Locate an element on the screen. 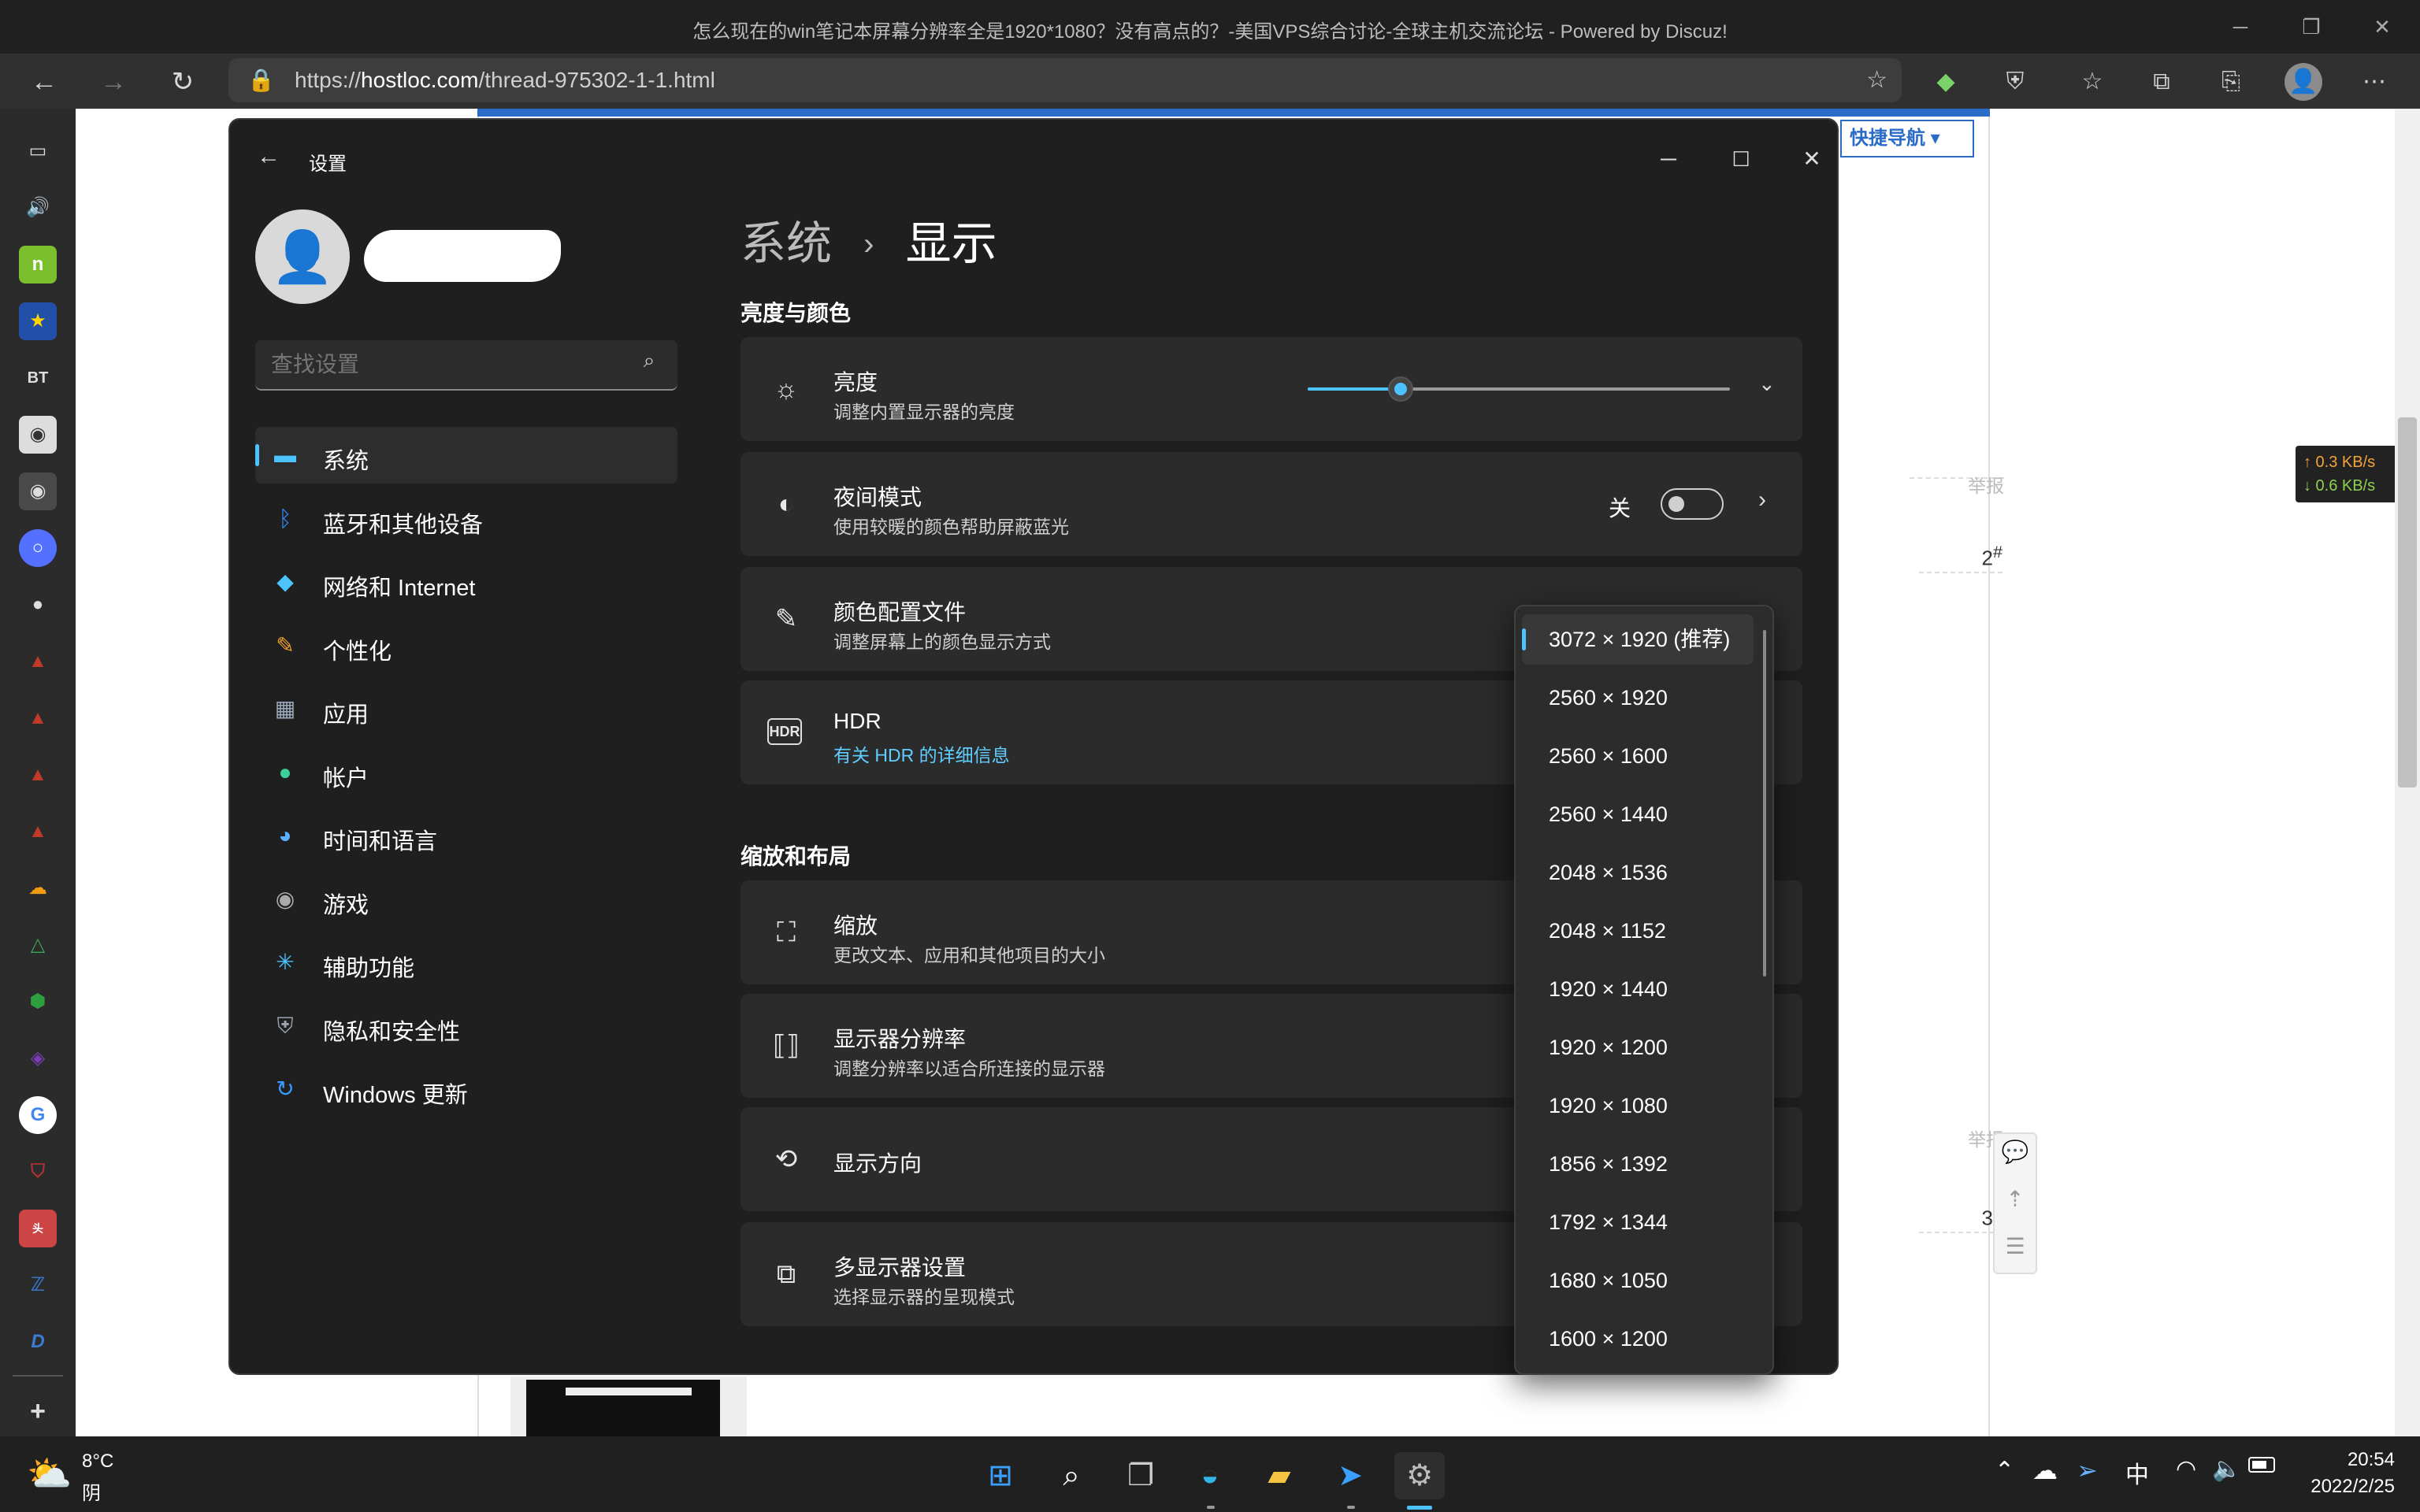 The image size is (2420, 1512). weather-condition: 阴 is located at coordinates (91, 1491).